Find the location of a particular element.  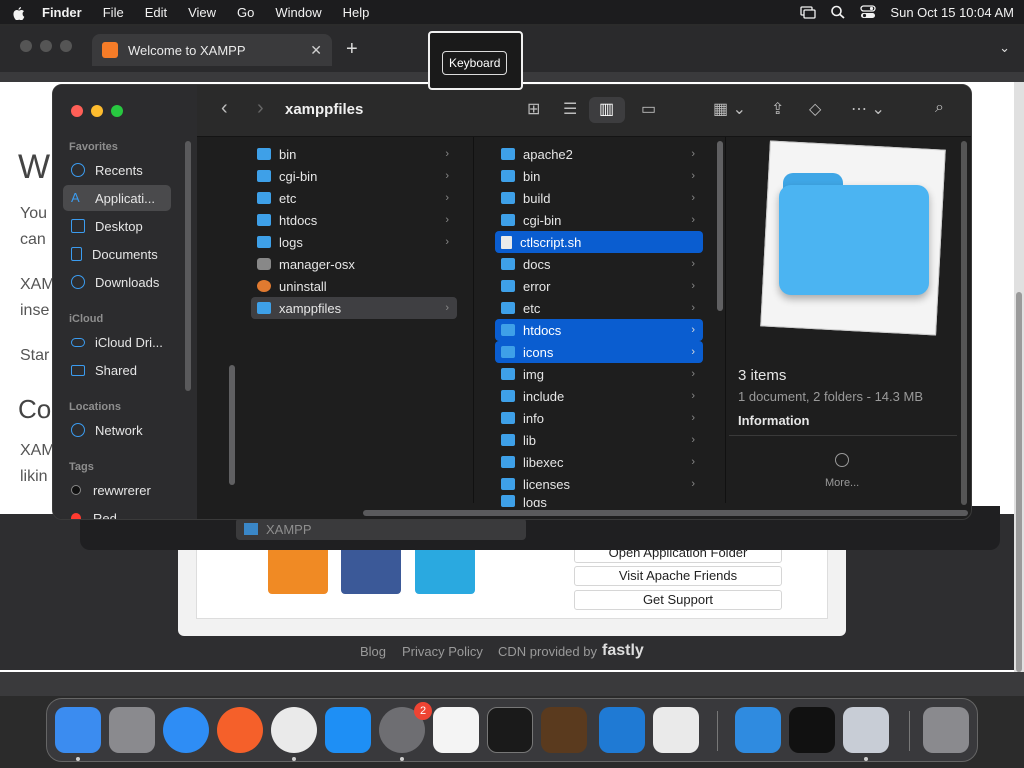

get-support-link: Get Support is located at coordinates (678, 600).